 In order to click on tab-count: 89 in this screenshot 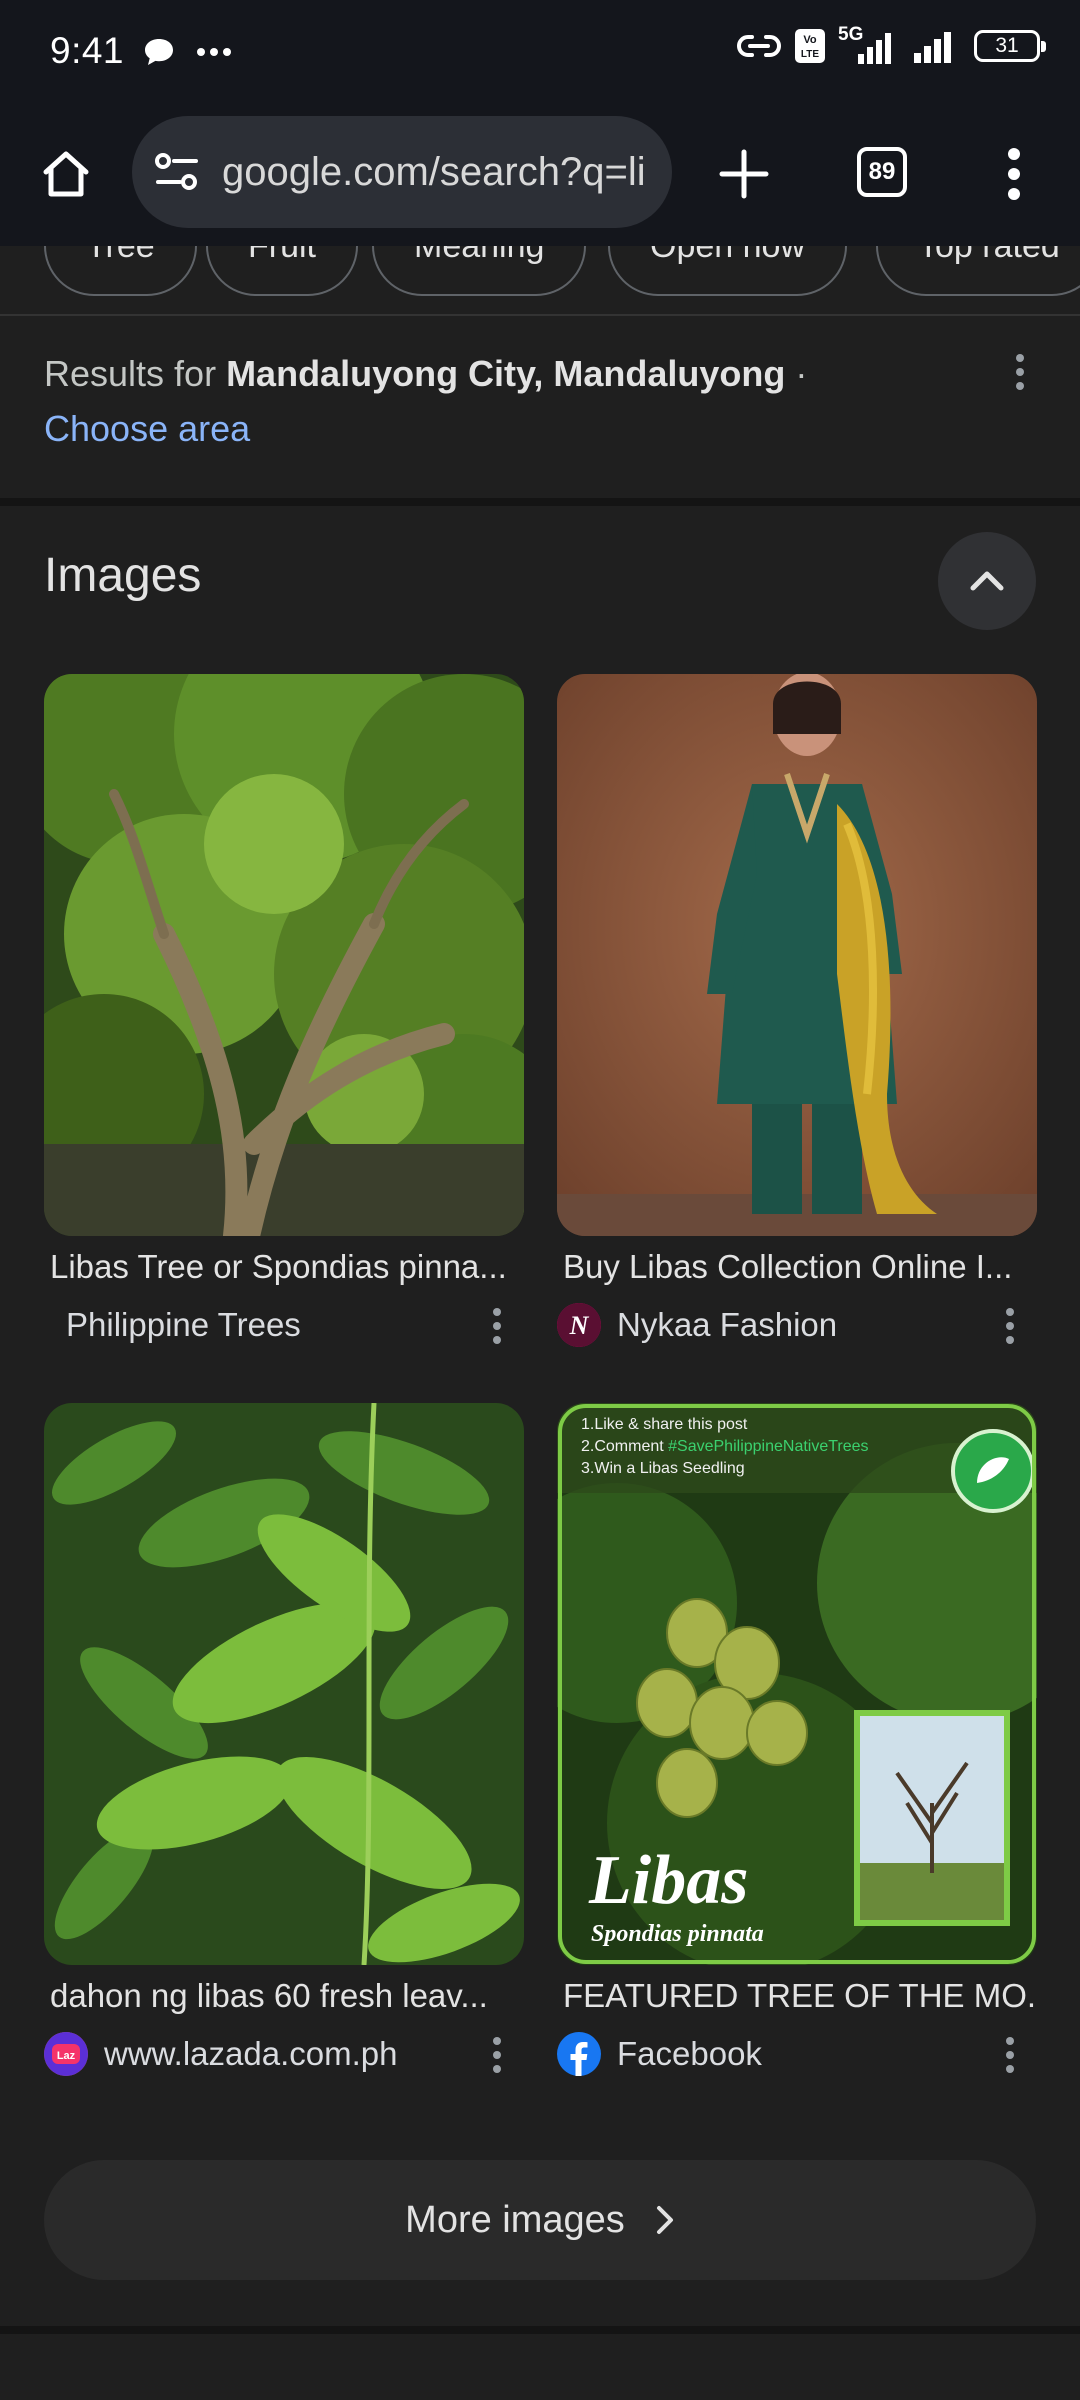, I will do `click(882, 172)`.